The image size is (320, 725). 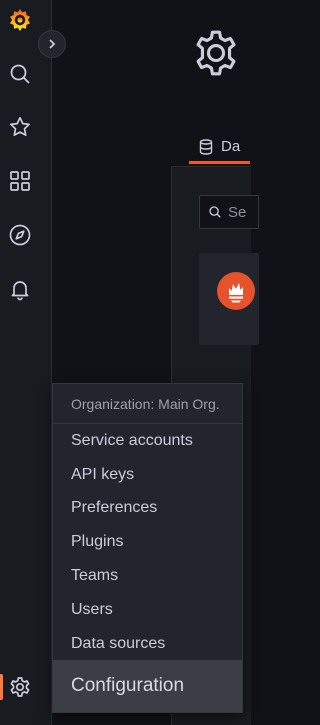 What do you see at coordinates (20, 687) in the screenshot?
I see `gear-icon` at bounding box center [20, 687].